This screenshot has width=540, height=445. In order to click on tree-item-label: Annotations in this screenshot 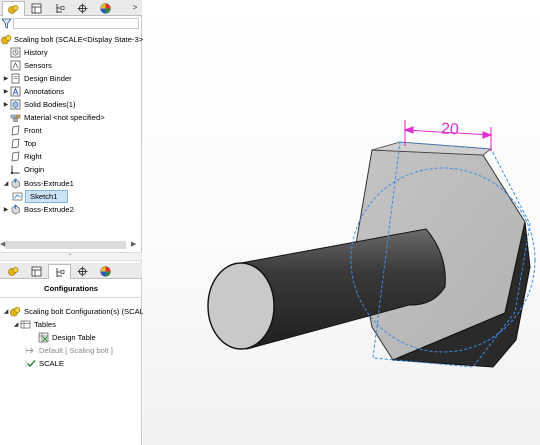, I will do `click(44, 91)`.